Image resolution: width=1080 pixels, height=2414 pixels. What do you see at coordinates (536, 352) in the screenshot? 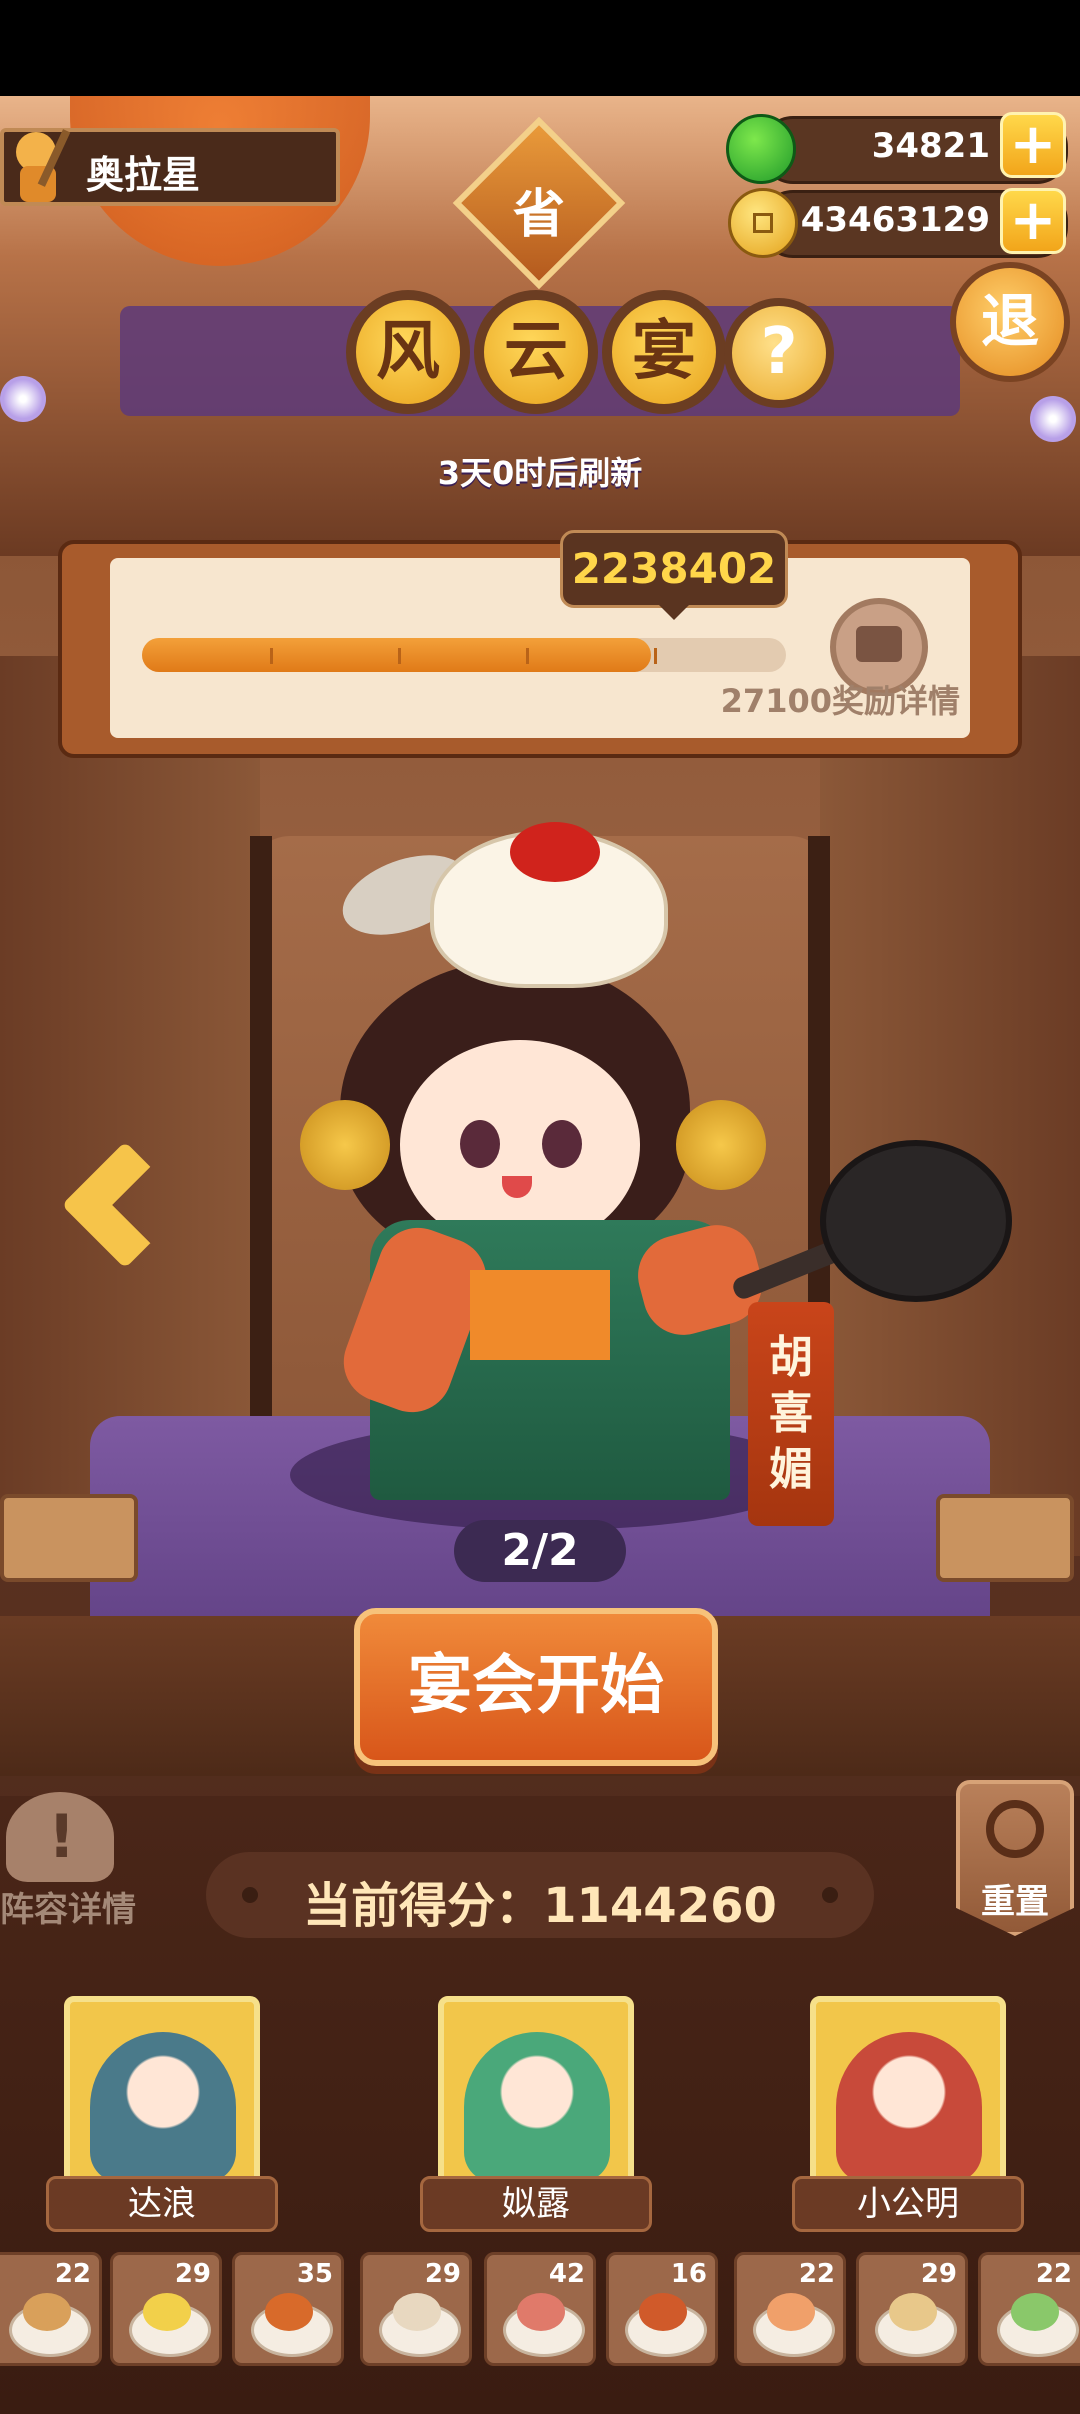
I see `title-char-yun: 云` at bounding box center [536, 352].